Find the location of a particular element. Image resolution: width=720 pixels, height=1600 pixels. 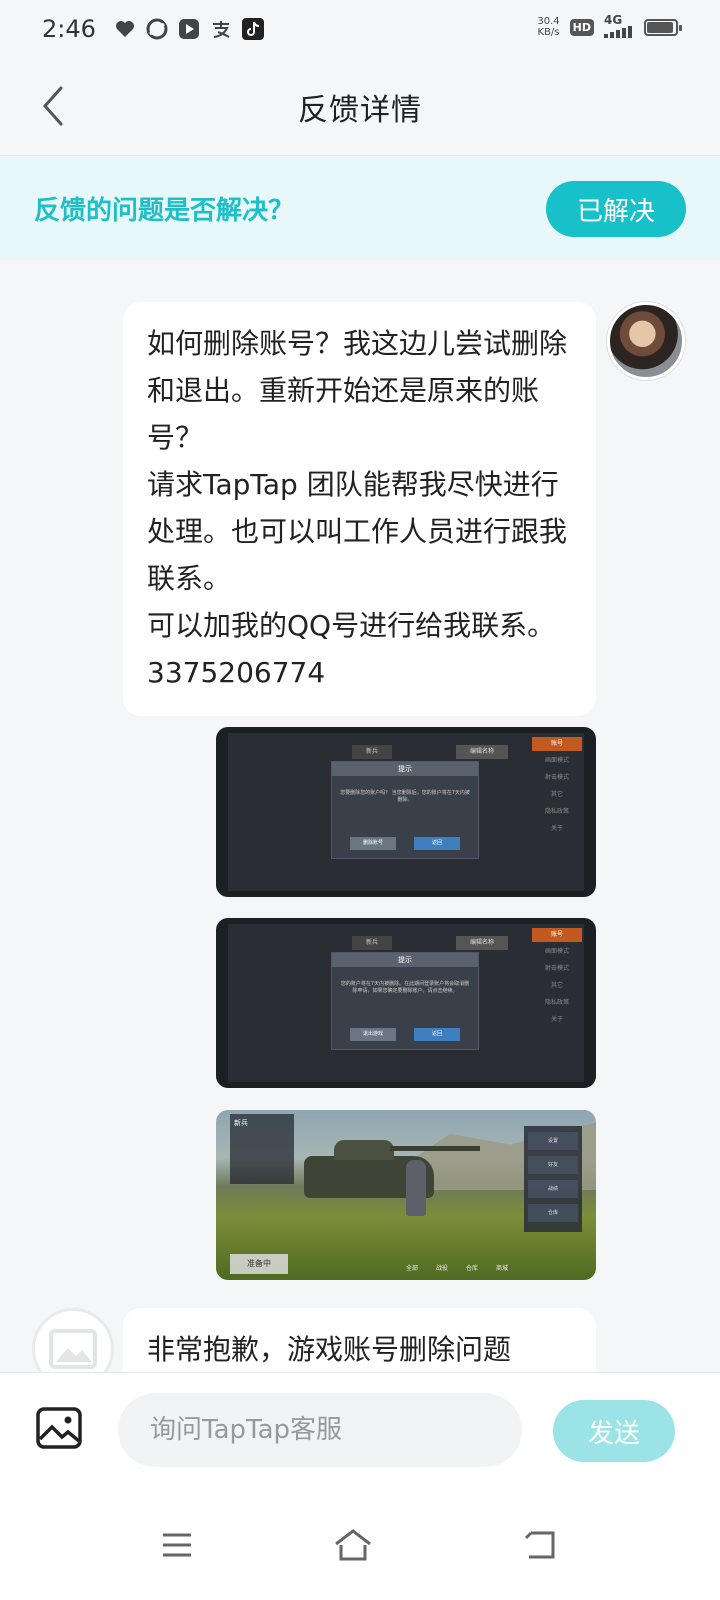

battery-icon is located at coordinates (663, 27).